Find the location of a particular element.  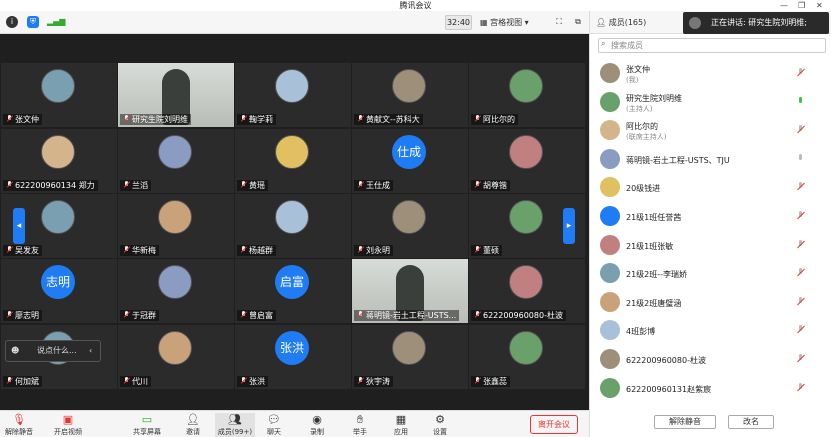

participant-tile: 仕成 王仕成 is located at coordinates (410, 161).